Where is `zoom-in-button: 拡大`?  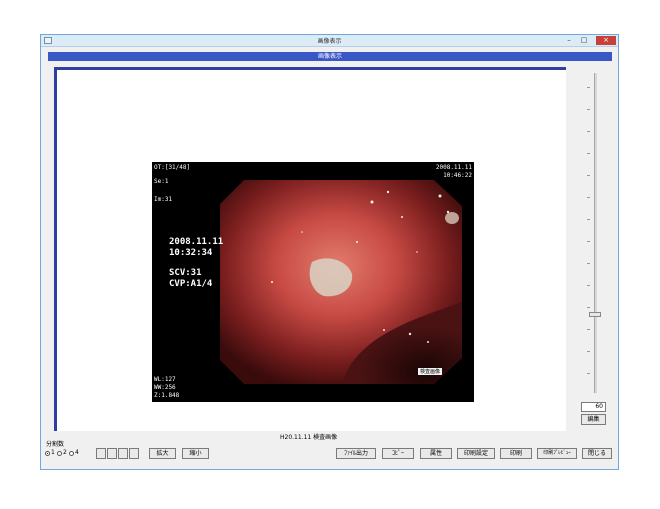 zoom-in-button: 拡大 is located at coordinates (162, 453).